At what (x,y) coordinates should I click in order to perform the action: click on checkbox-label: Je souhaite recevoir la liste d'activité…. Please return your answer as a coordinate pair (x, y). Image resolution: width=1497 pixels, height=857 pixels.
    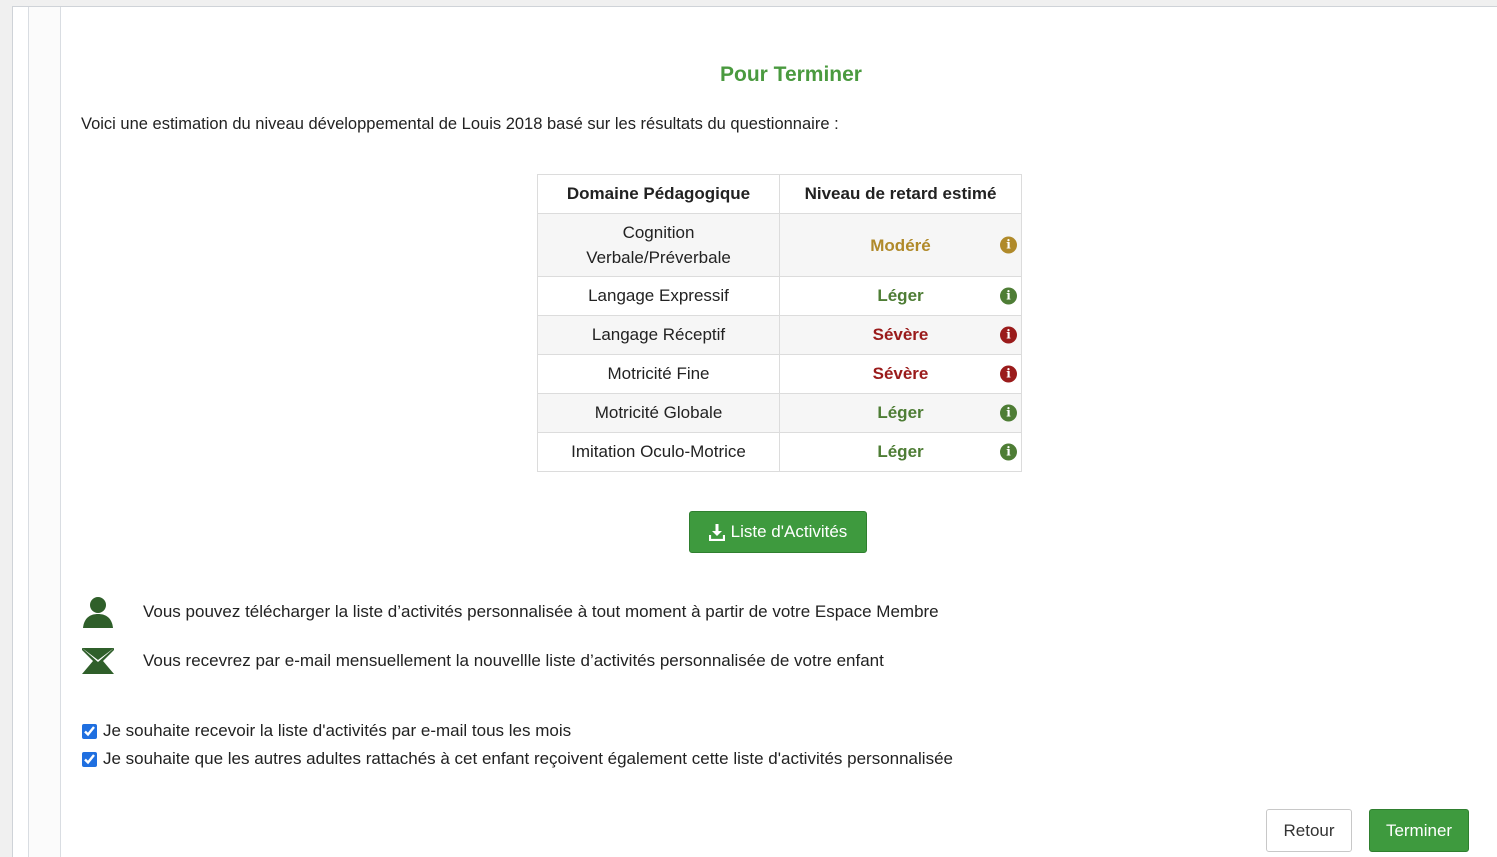
    Looking at the image, I should click on (337, 730).